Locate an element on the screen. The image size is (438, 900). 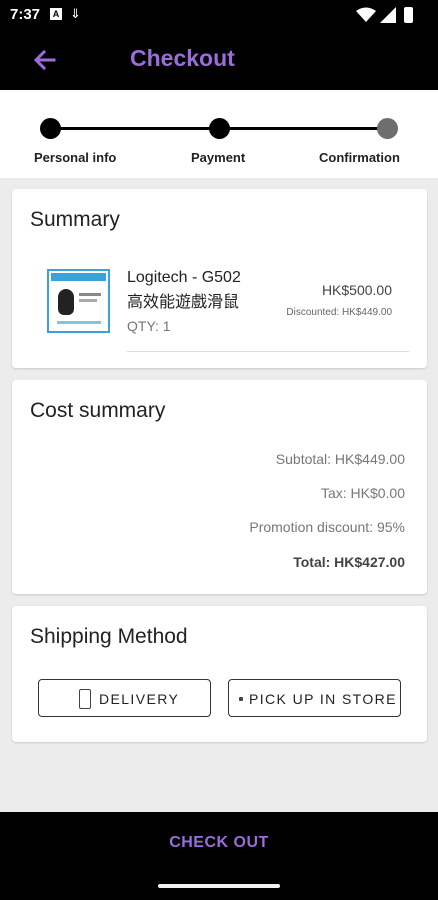
store-icon is located at coordinates (241, 699).